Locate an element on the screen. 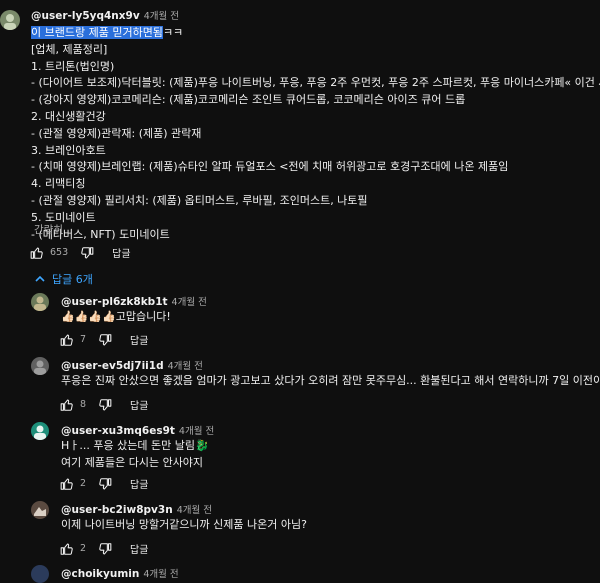  comment-body: 이 브랜드랑 제품 믿거하면됨ㅋㅋ is located at coordinates (107, 32).